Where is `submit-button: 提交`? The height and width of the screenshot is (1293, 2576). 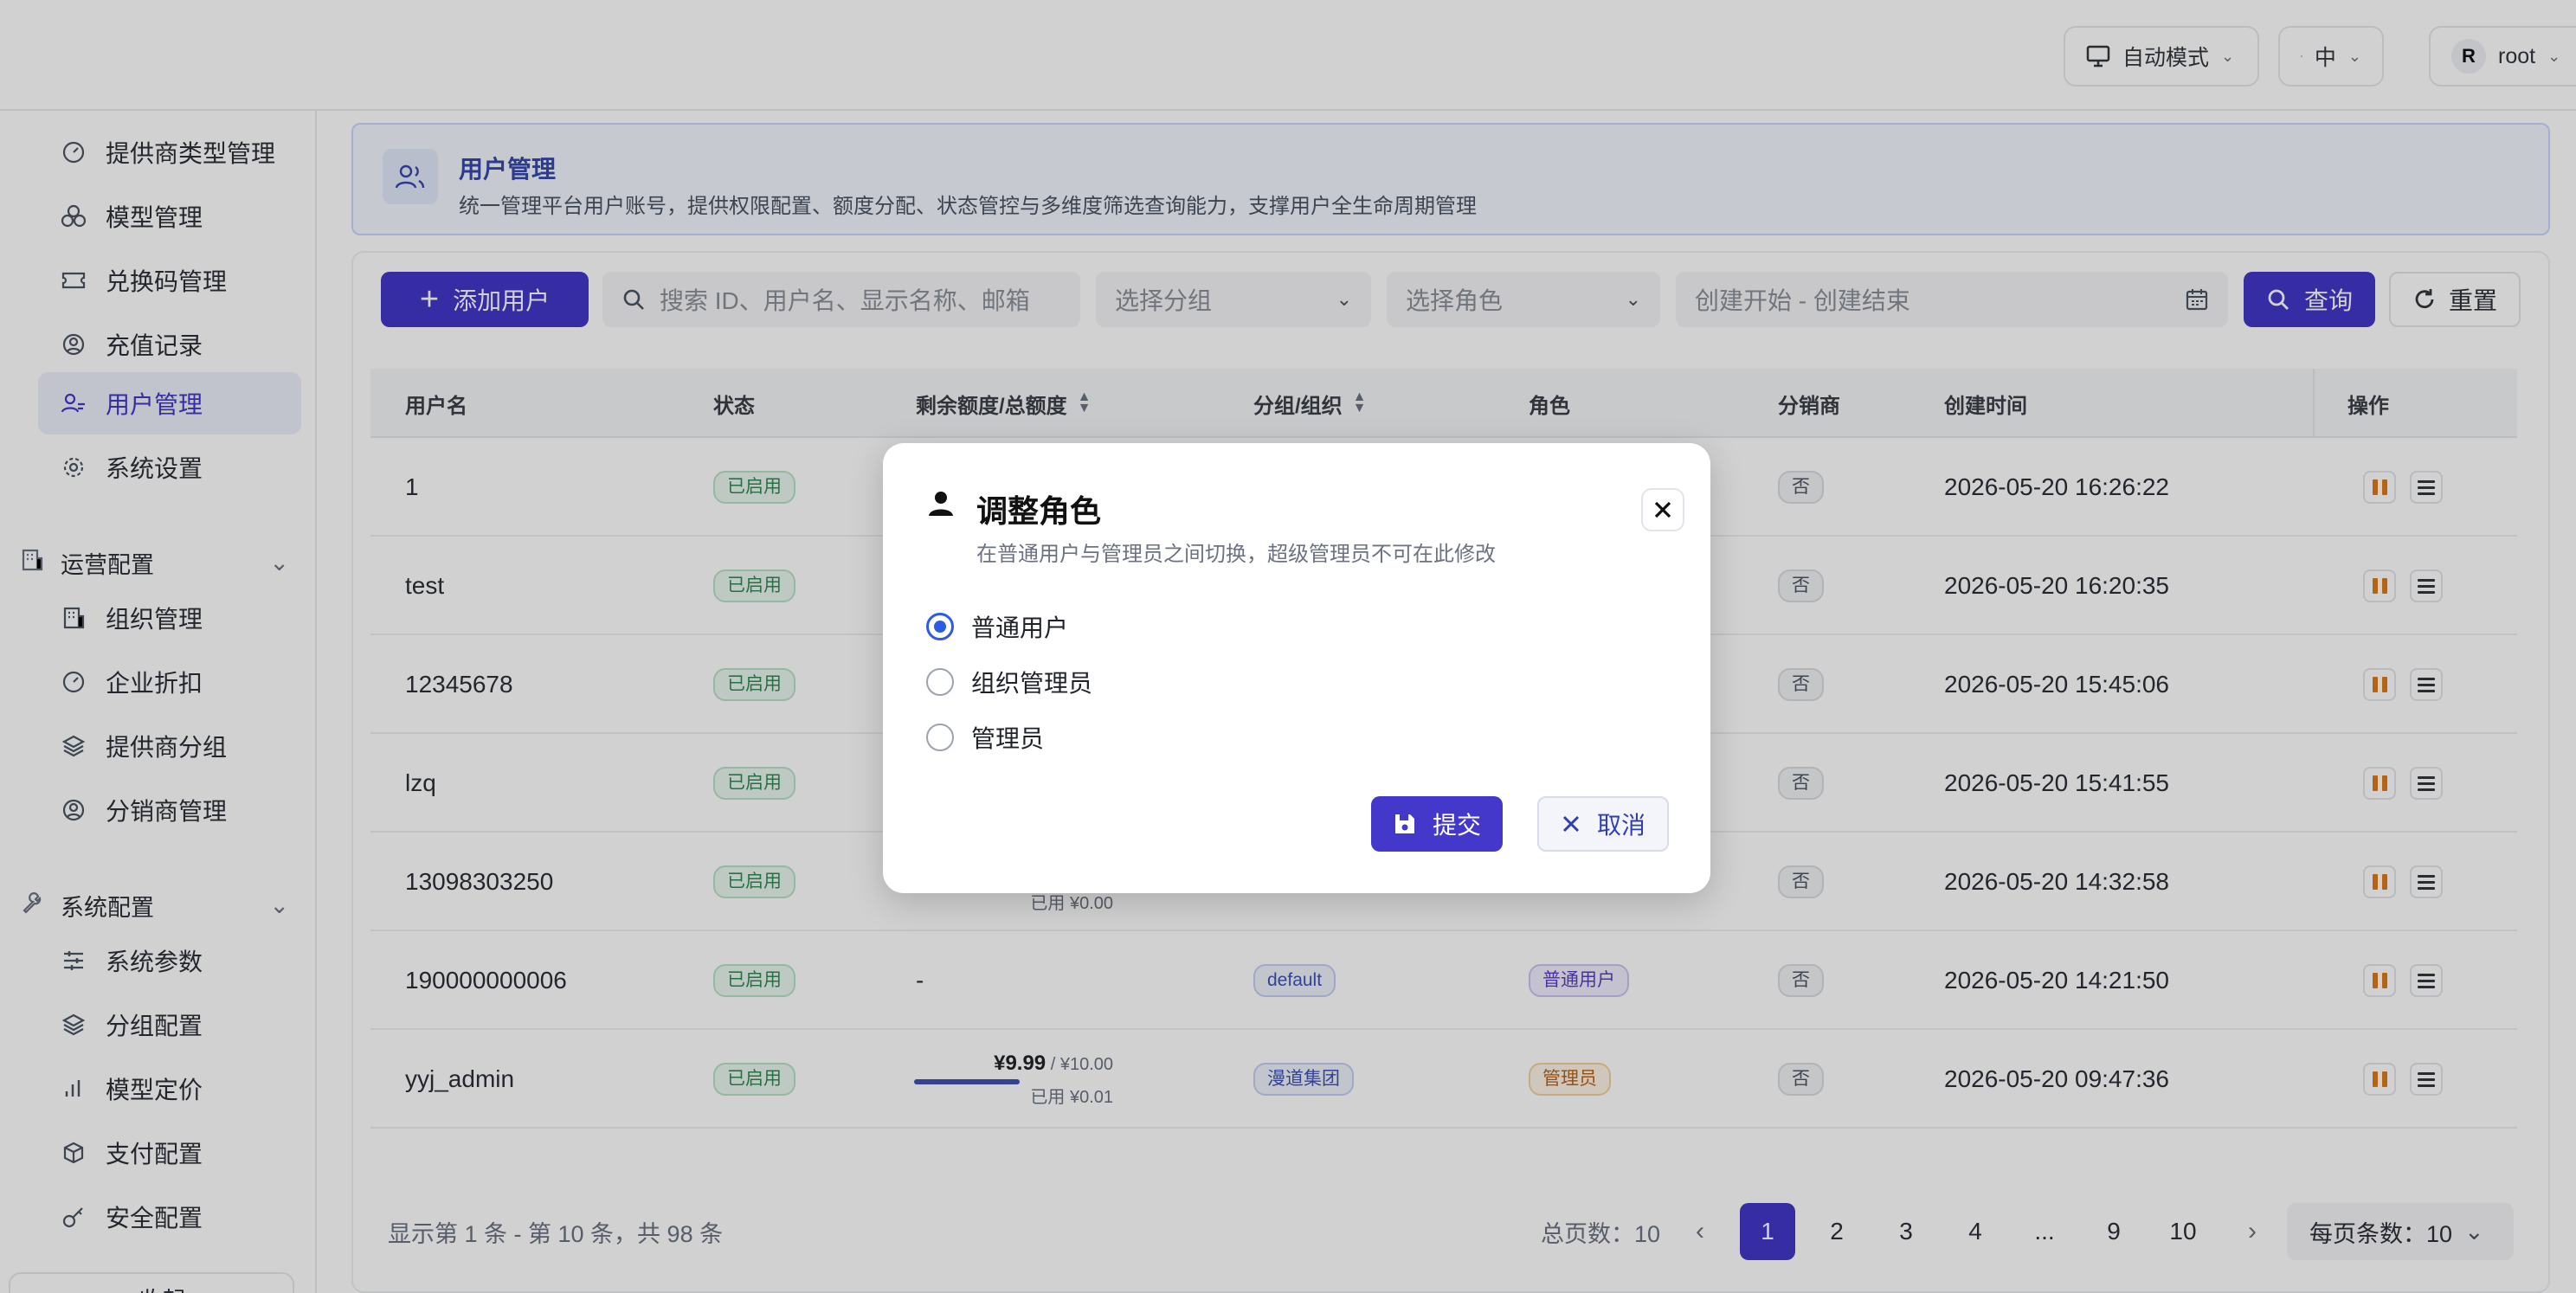 submit-button: 提交 is located at coordinates (1437, 824).